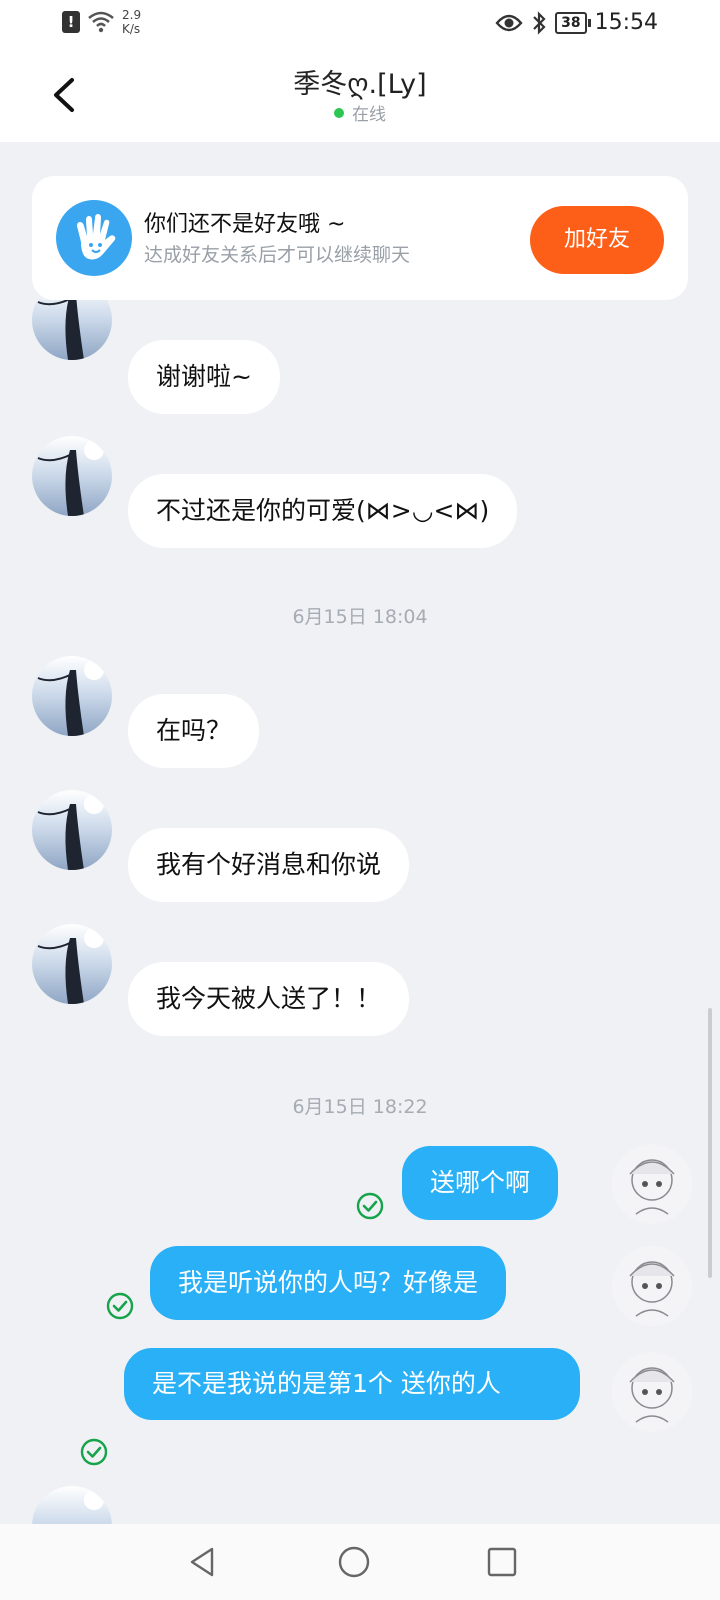  I want to click on net-speed: 2.9 K/s, so click(131, 22).